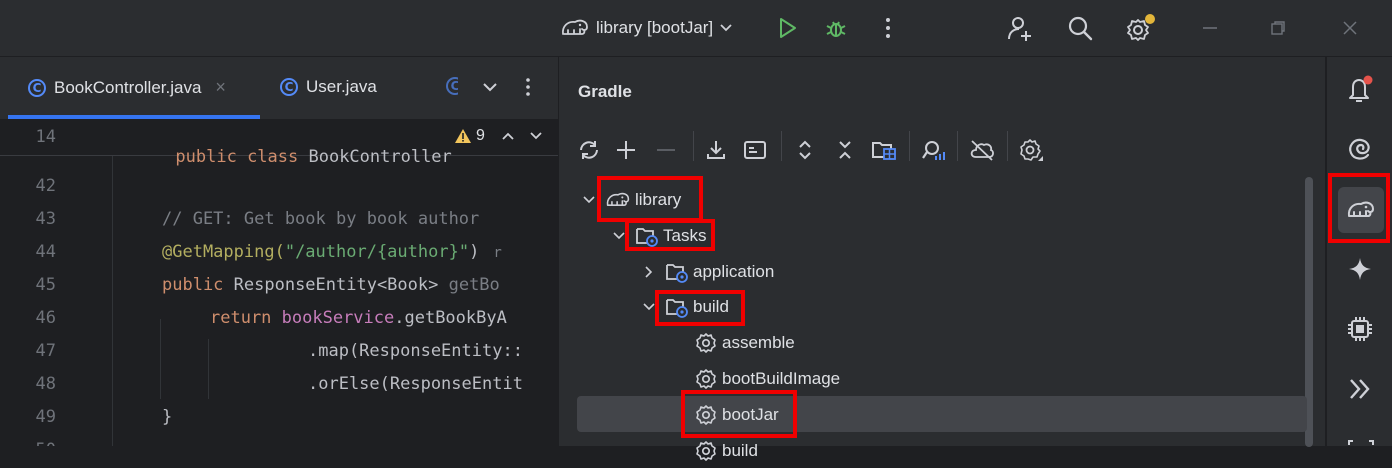 Image resolution: width=1392 pixels, height=468 pixels. Describe the element at coordinates (450, 318) in the screenshot. I see `code-text: .getBookByA` at that location.